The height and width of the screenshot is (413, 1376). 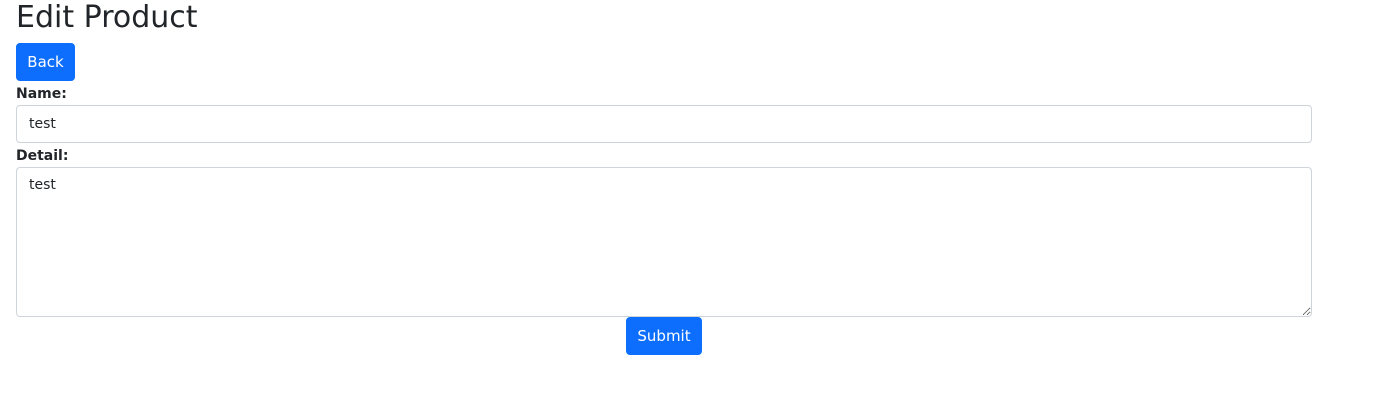 What do you see at coordinates (42, 156) in the screenshot?
I see `detail-label: Detail:` at bounding box center [42, 156].